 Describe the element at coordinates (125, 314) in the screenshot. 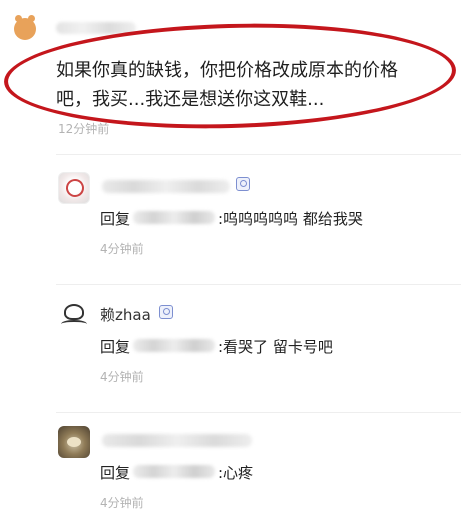

I see `username: 赖zhaa` at that location.